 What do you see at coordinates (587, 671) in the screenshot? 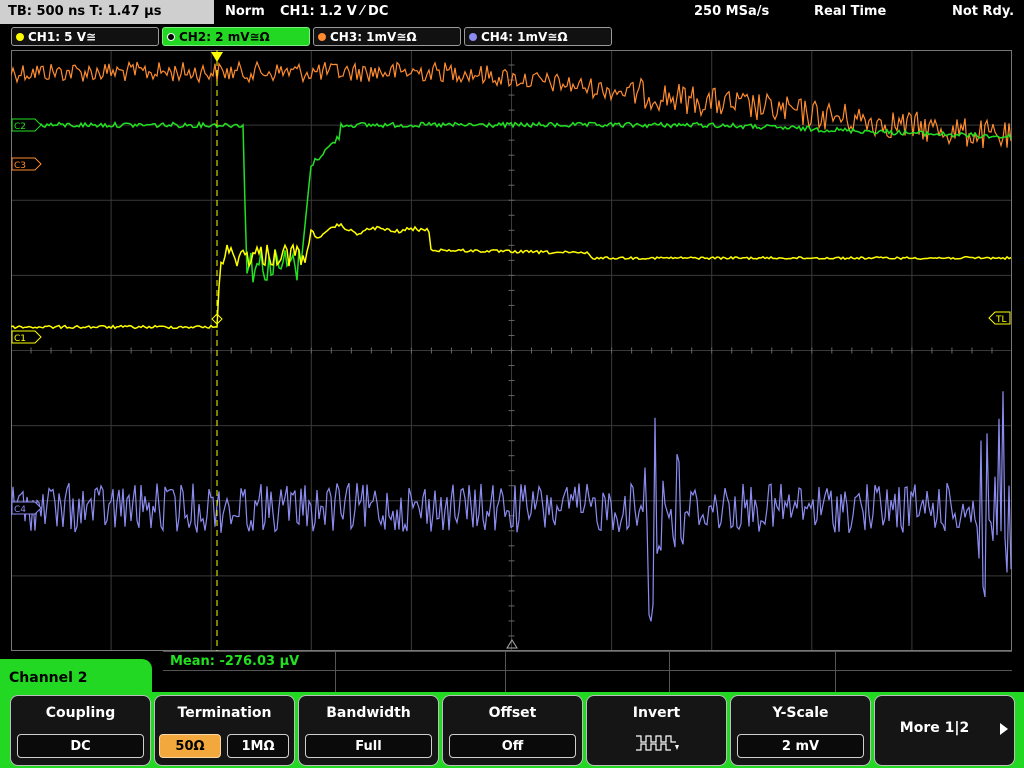
I see `measurement-bar: Mean: -276.03 µV` at bounding box center [587, 671].